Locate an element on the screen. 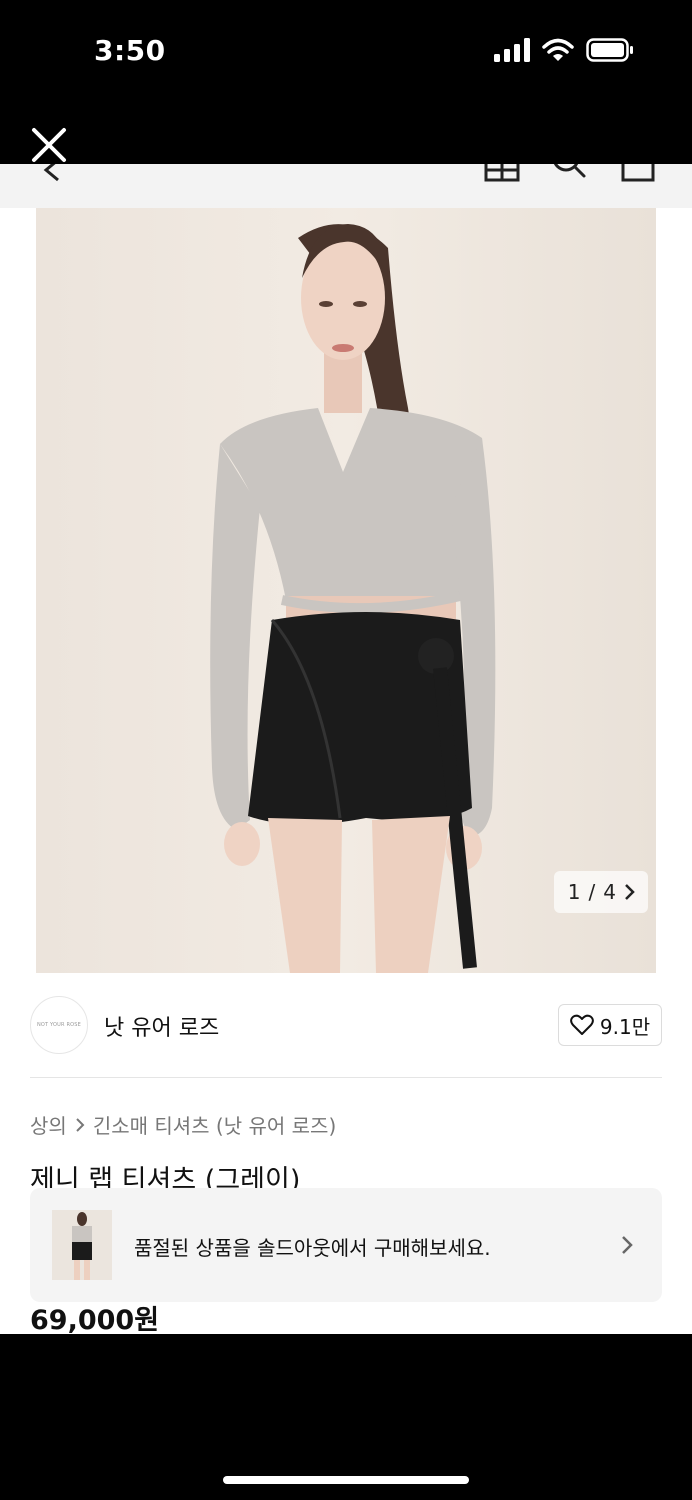 This screenshot has width=692, height=1500. image-counter-total: 4 is located at coordinates (609, 892).